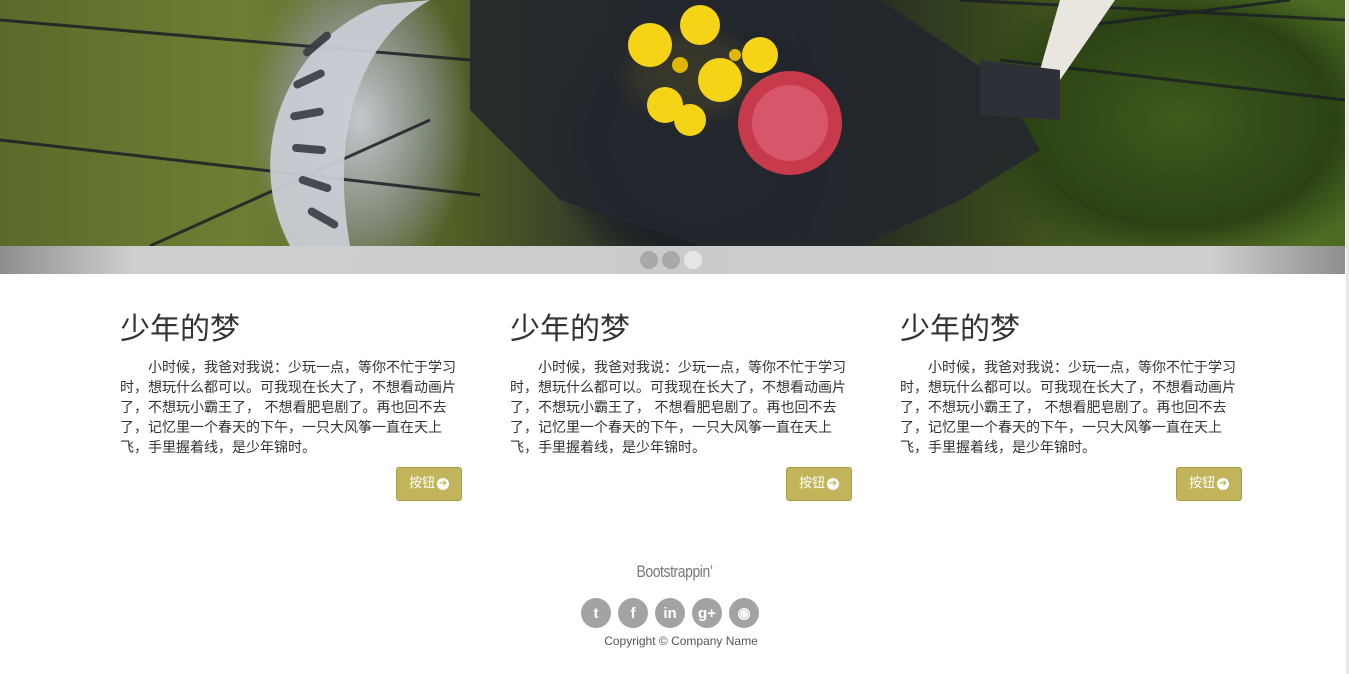  Describe the element at coordinates (633, 613) in the screenshot. I see `facebook-icon: f` at that location.